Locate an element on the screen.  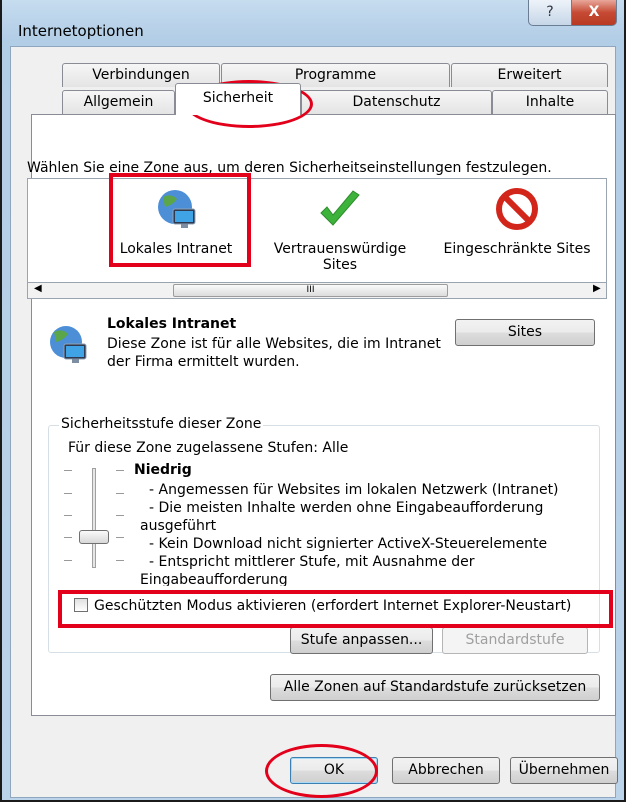
close-icon: X is located at coordinates (594, 12).